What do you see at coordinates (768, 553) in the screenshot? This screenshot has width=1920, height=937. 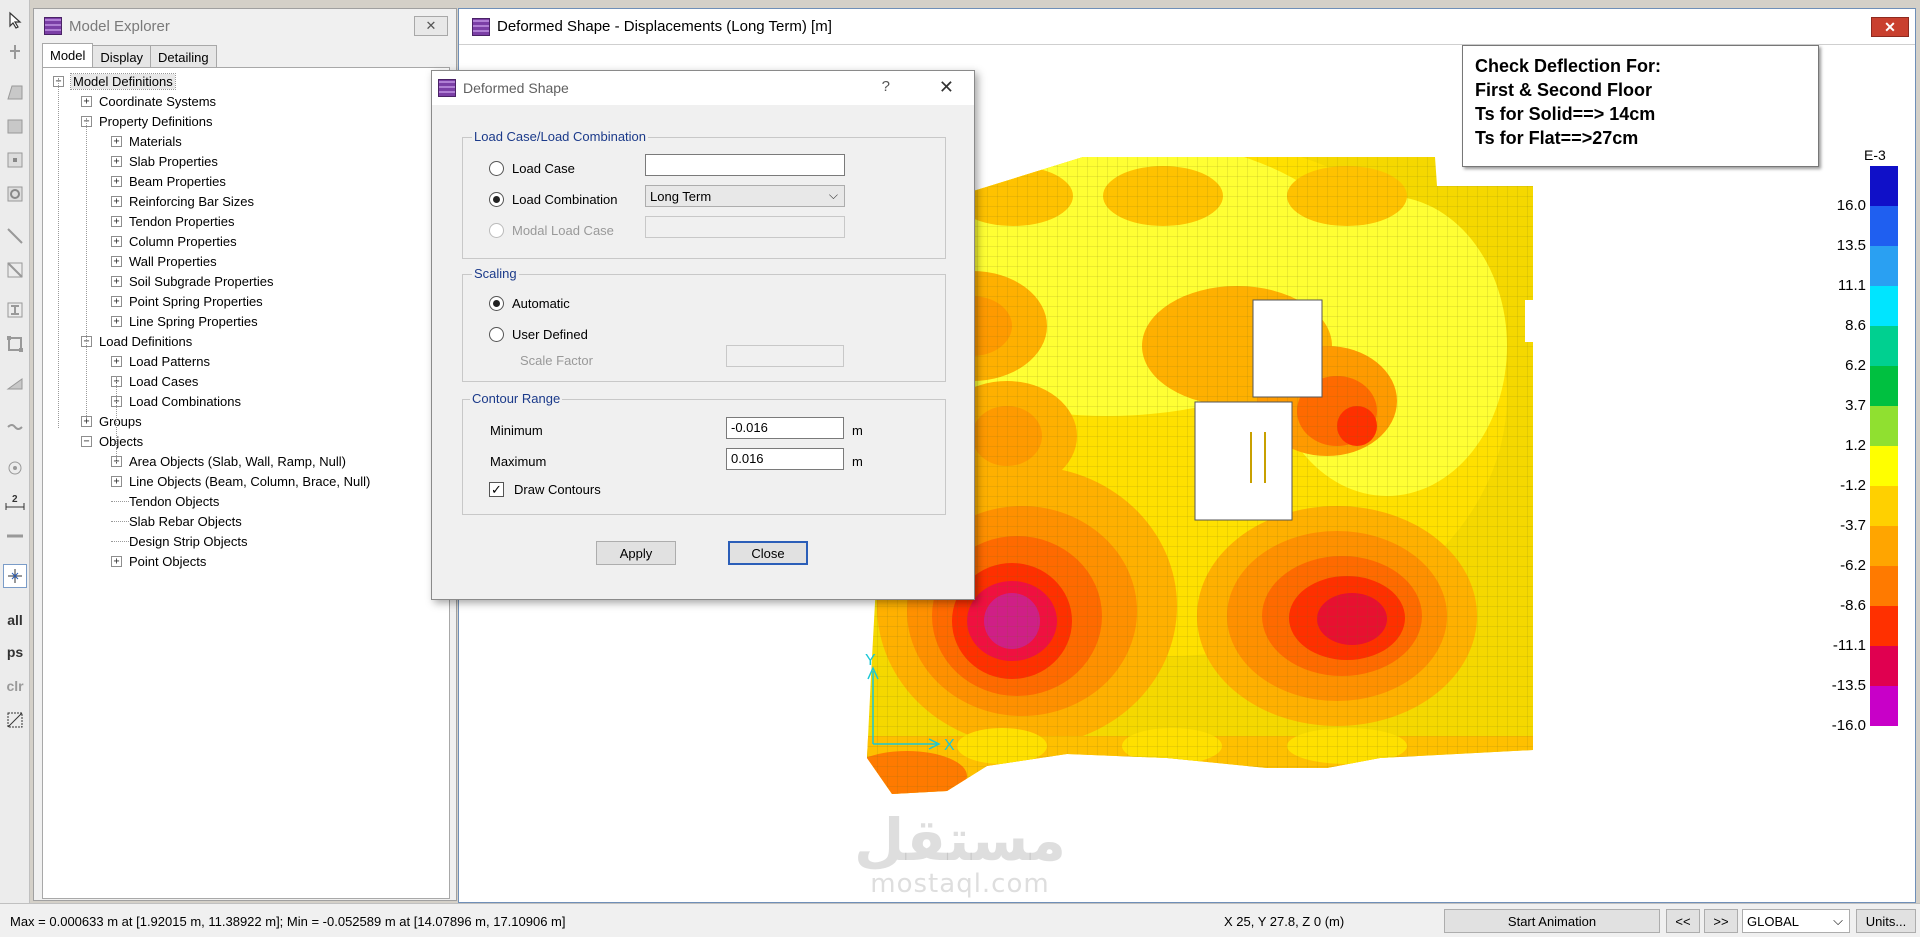 I see `close-button: Close` at bounding box center [768, 553].